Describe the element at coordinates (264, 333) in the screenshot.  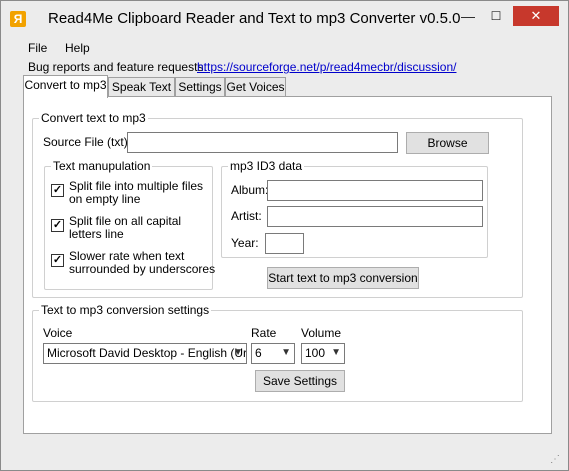
I see `rate-label: Rate` at that location.